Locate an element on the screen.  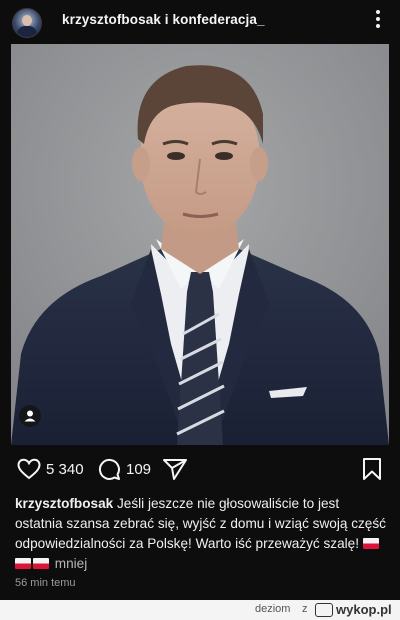
bookmark-icon is located at coordinates (372, 469).